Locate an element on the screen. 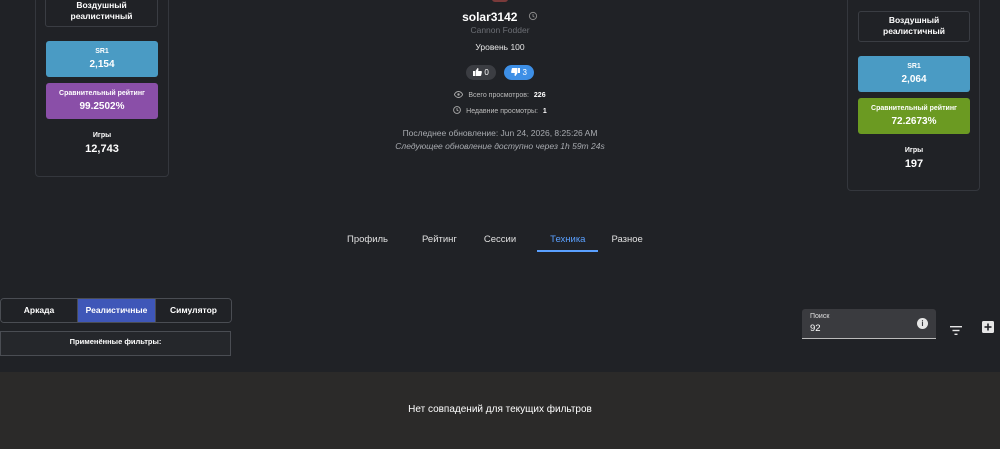  info-icon: i is located at coordinates (922, 323).